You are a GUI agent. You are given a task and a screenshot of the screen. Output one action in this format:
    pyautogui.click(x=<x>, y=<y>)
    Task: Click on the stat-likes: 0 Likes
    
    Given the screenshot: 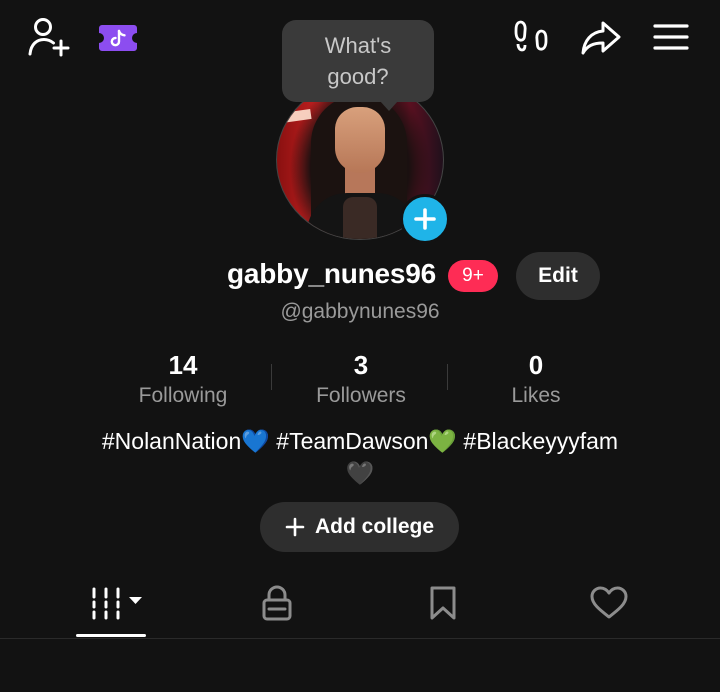 What is the action you would take?
    pyautogui.click(x=536, y=378)
    